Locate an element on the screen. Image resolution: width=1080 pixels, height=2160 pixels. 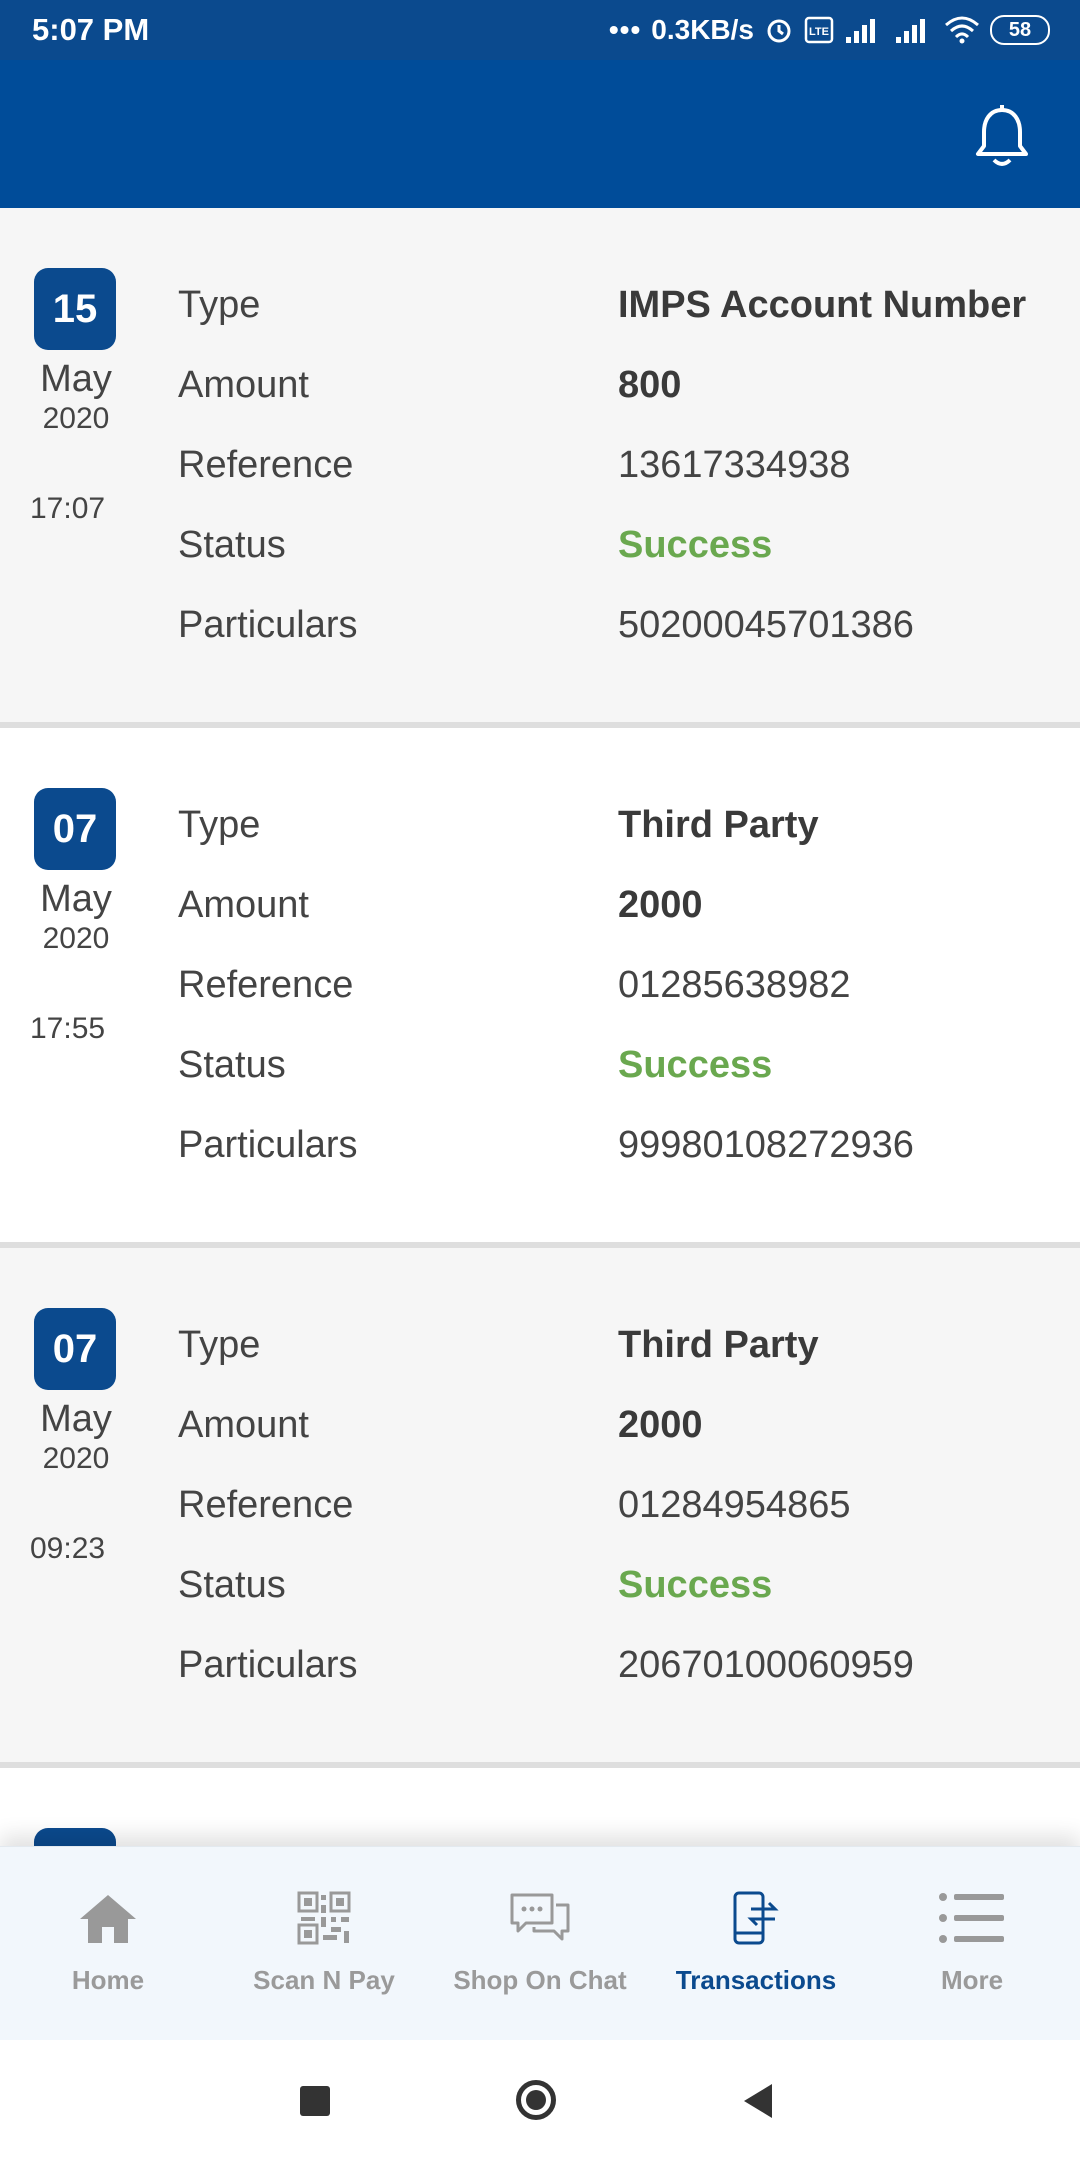
reference-row: Reference 13617334938 is located at coordinates (618, 469).